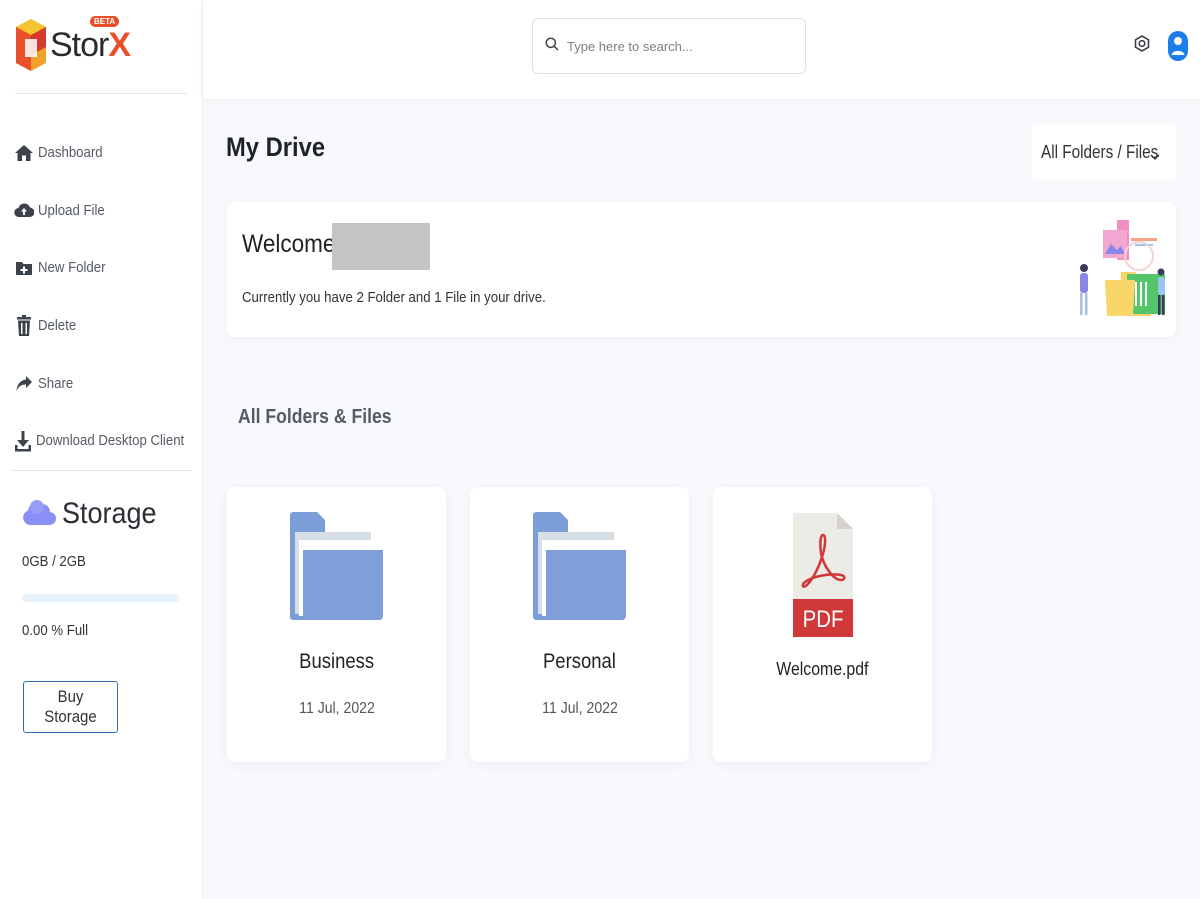 The width and height of the screenshot is (1200, 899). I want to click on share-icon, so click(24, 383).